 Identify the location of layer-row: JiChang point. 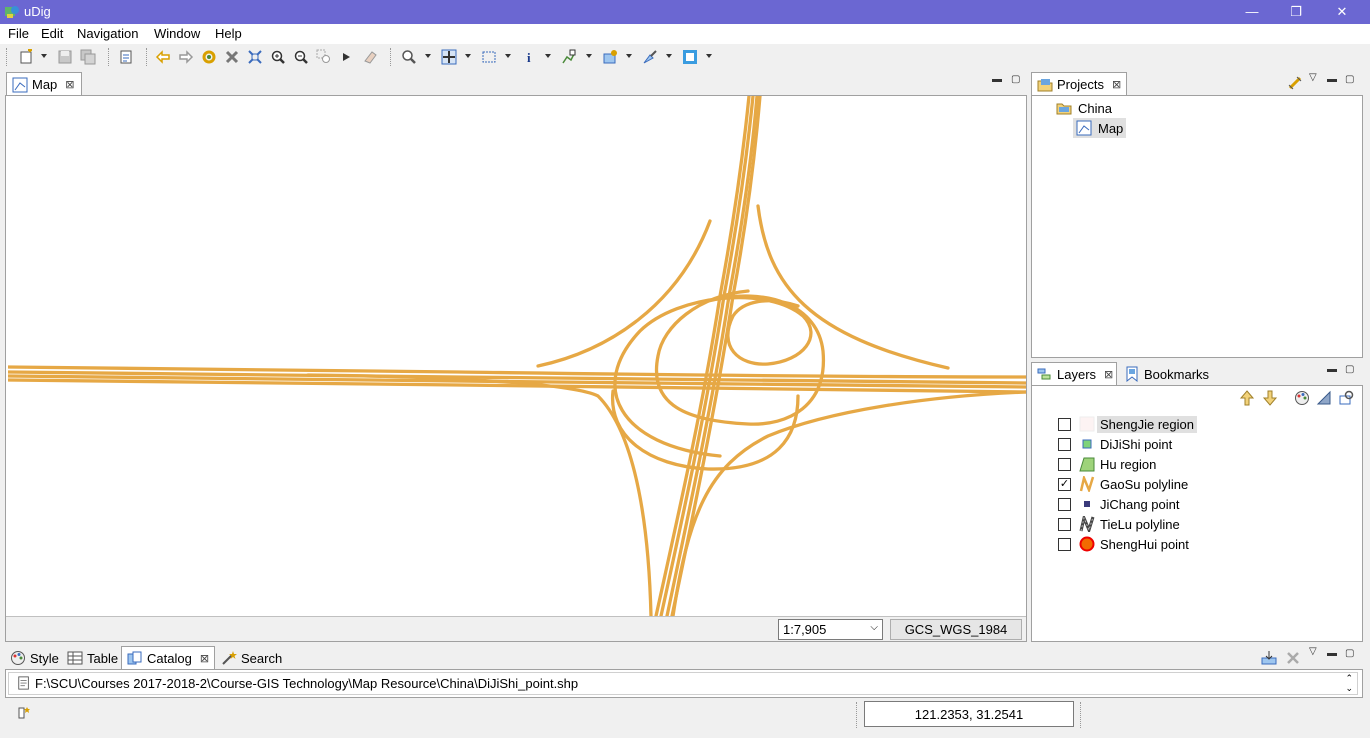
(1119, 504).